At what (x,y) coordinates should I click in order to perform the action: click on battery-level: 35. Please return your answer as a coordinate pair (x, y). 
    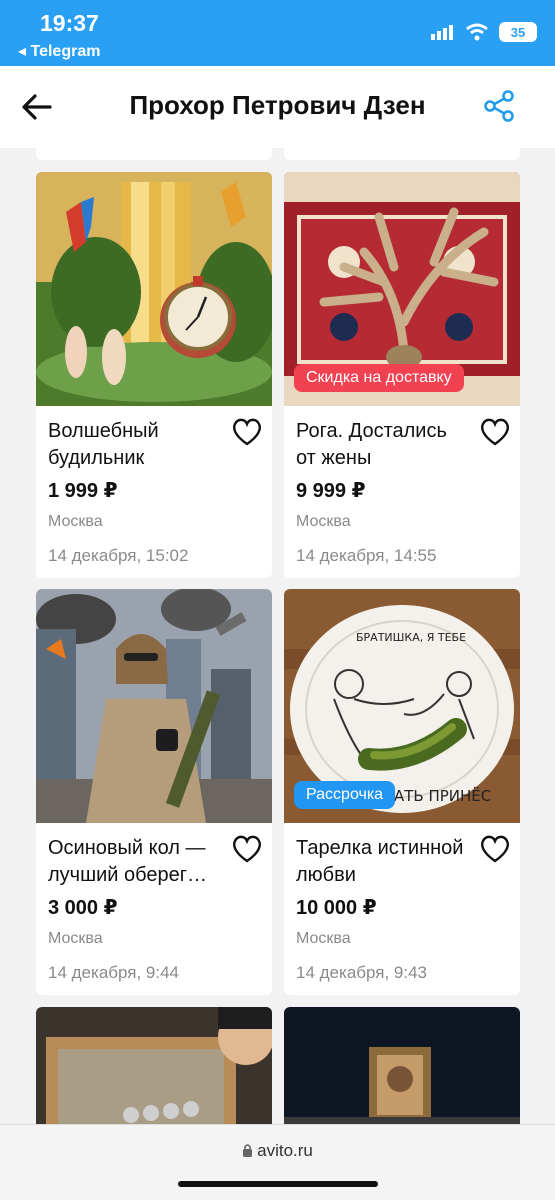
    Looking at the image, I should click on (518, 32).